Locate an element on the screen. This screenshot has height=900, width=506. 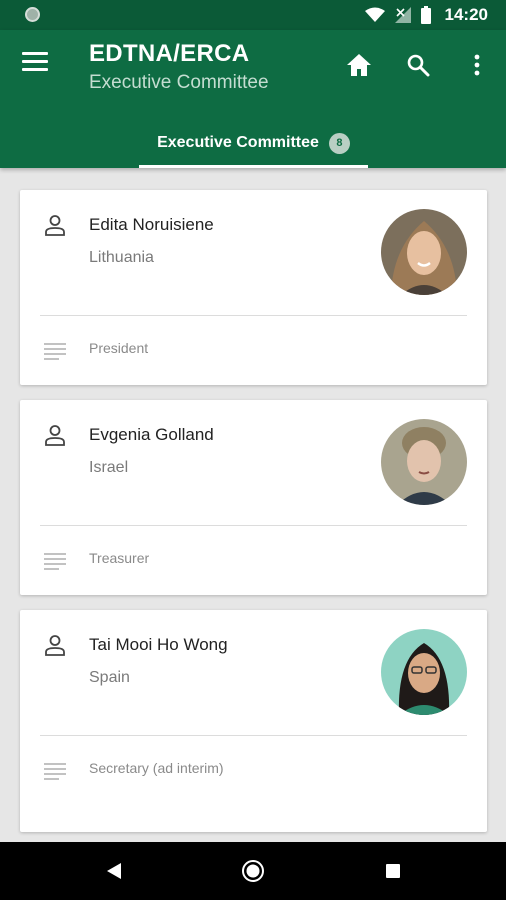
back-triangle-icon is located at coordinates (114, 871).